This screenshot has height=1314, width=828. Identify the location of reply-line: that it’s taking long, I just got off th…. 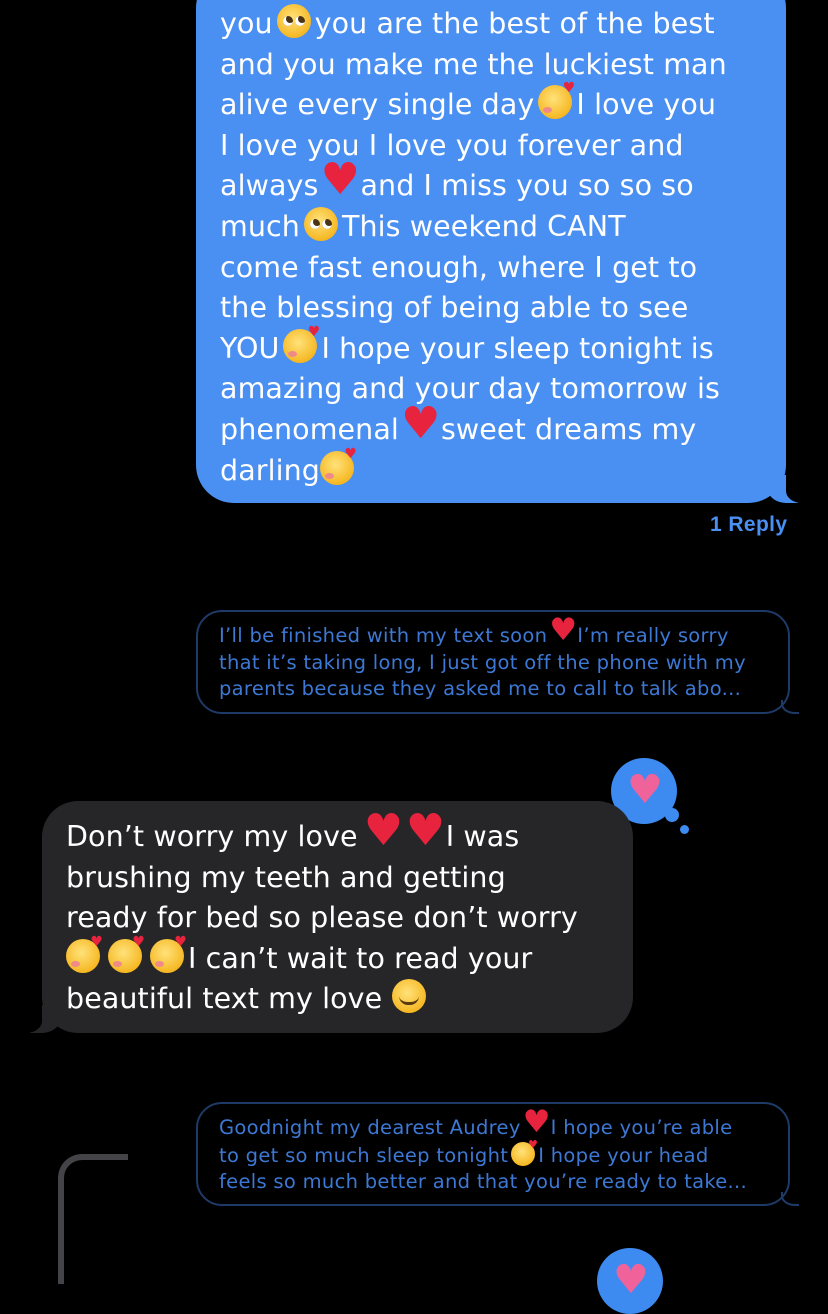
(482, 662).